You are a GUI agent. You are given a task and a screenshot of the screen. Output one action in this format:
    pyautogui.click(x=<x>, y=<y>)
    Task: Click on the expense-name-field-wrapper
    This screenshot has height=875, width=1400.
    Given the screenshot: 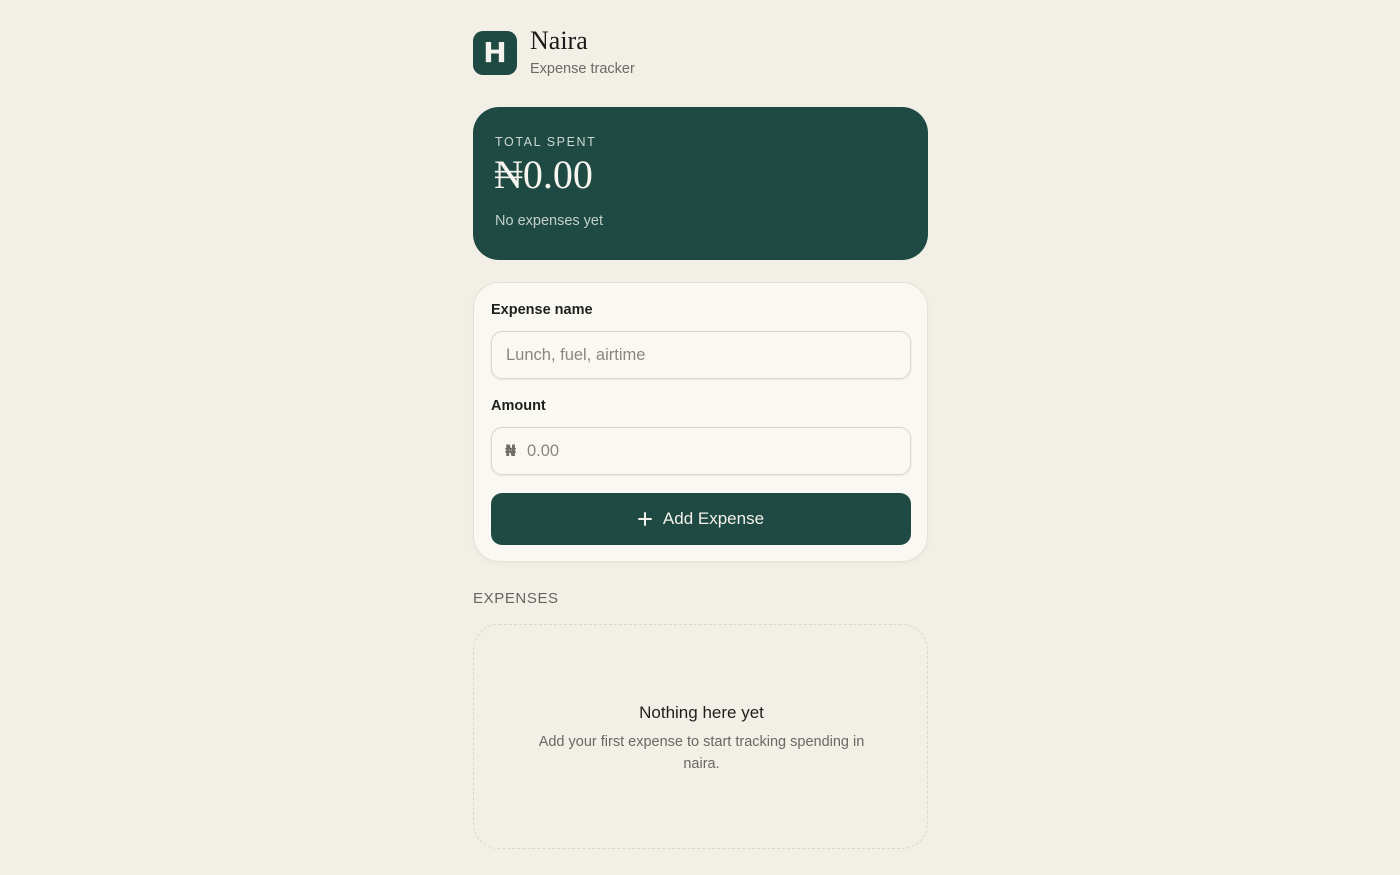 What is the action you would take?
    pyautogui.click(x=701, y=355)
    